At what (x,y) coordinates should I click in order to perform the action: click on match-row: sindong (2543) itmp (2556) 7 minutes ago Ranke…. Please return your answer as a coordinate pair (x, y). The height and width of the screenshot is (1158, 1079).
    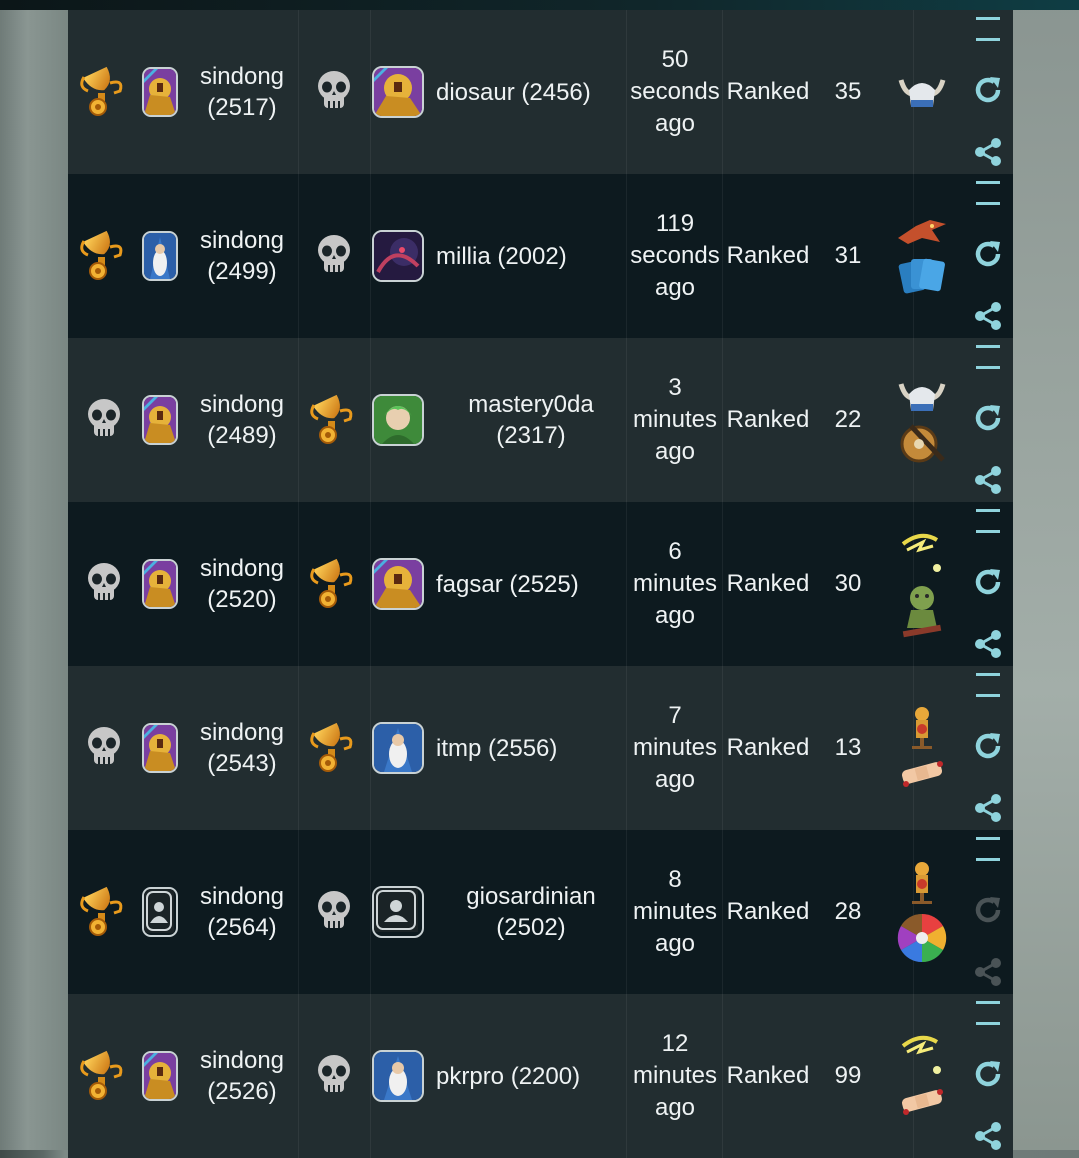
    Looking at the image, I should click on (540, 748).